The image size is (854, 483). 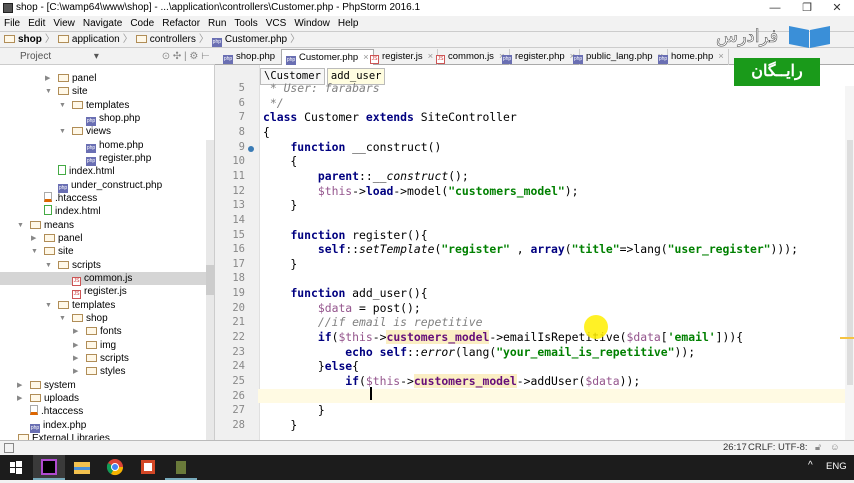 I want to click on chevron-down-icon: ▾, so click(x=96, y=56).